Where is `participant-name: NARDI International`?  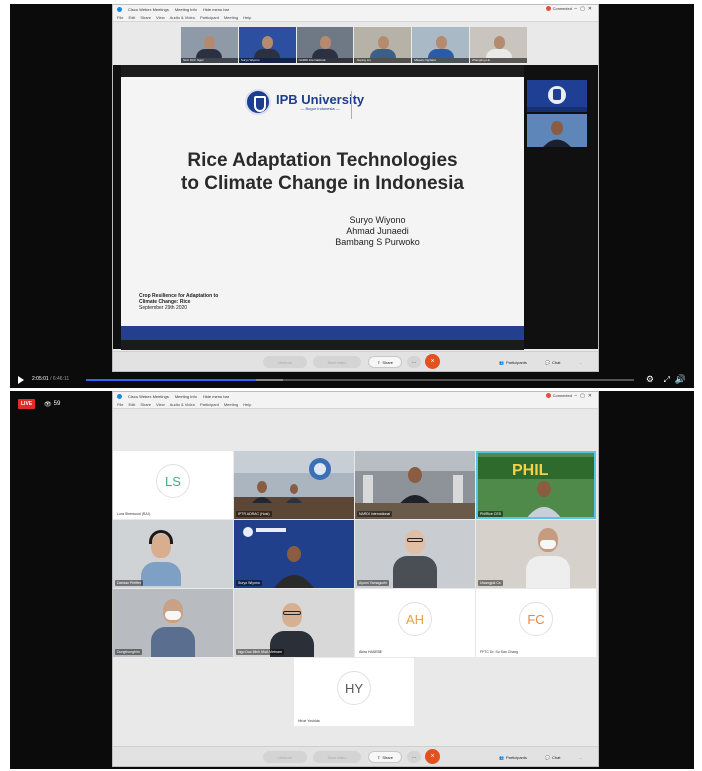 participant-name: NARDI International is located at coordinates (375, 514).